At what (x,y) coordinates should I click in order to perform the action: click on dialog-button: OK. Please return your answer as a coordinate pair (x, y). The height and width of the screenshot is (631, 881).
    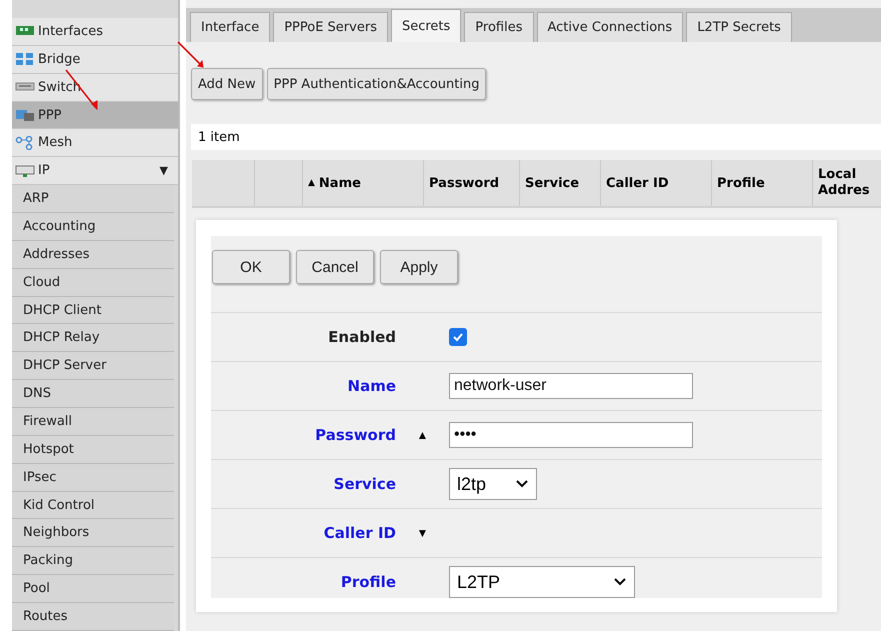
    Looking at the image, I should click on (251, 267).